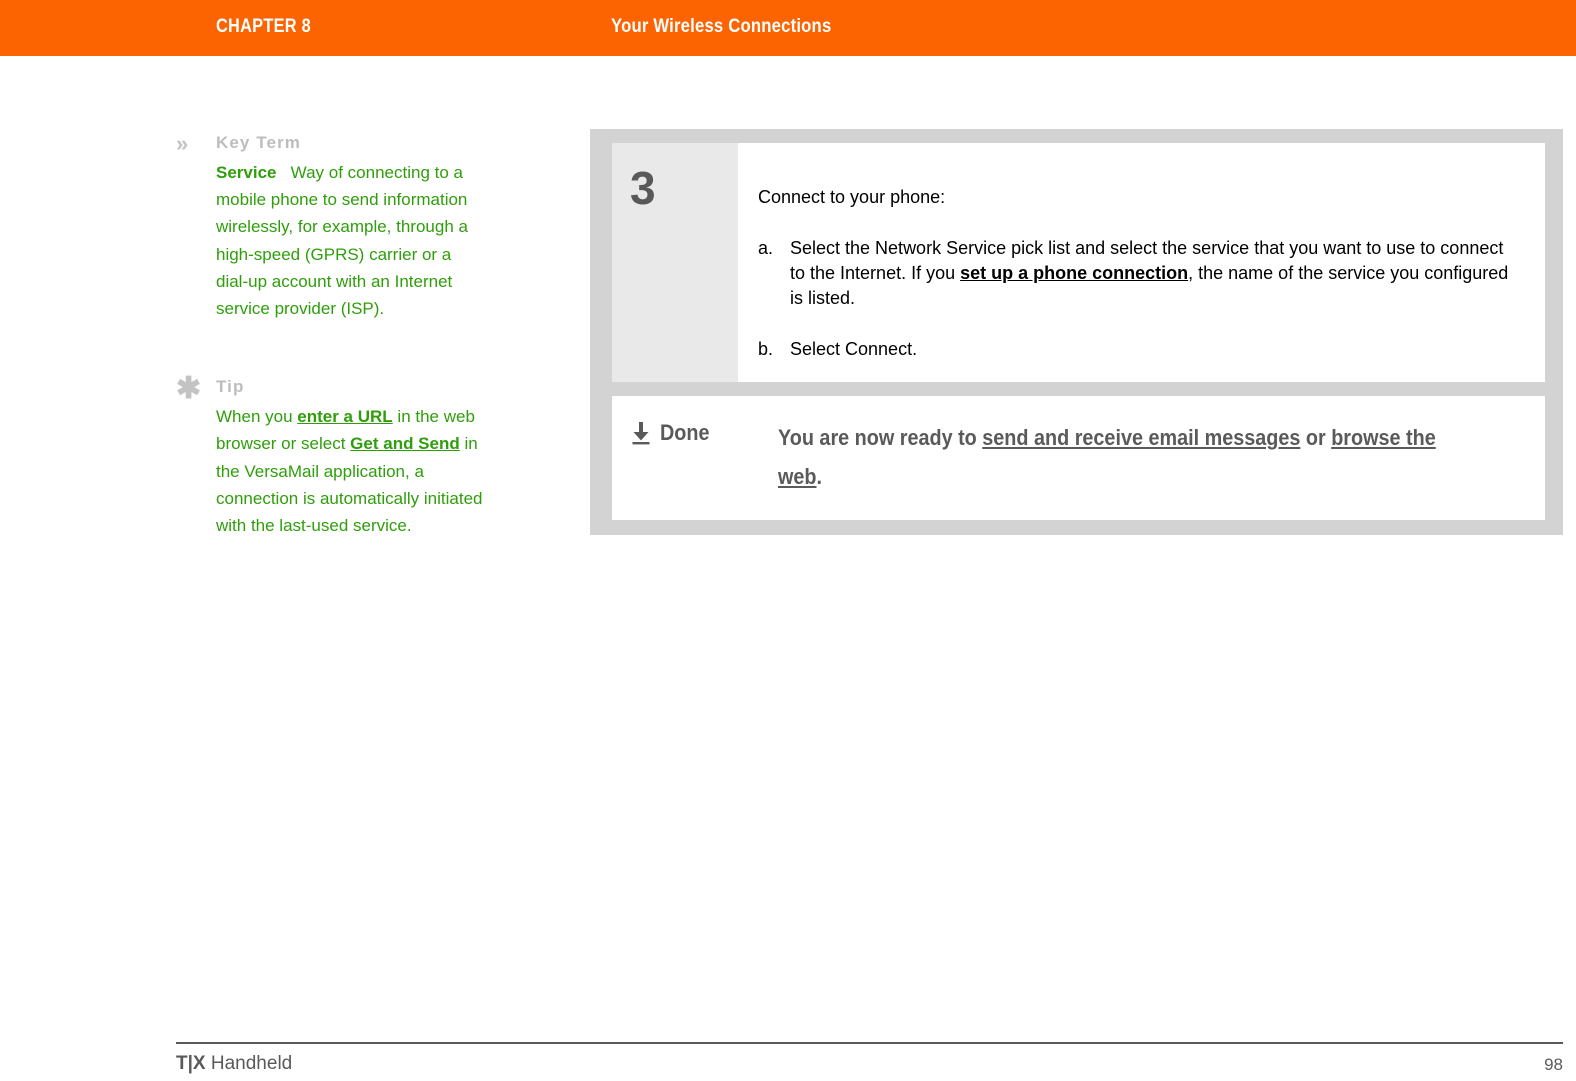  I want to click on footer-product-label: Handheld, so click(249, 1063).